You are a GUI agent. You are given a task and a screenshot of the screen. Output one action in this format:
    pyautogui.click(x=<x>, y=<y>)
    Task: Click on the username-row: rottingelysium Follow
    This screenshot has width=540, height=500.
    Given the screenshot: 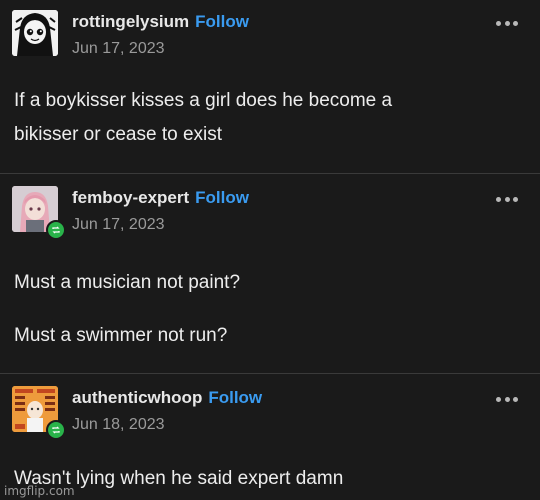 What is the action you would take?
    pyautogui.click(x=160, y=22)
    